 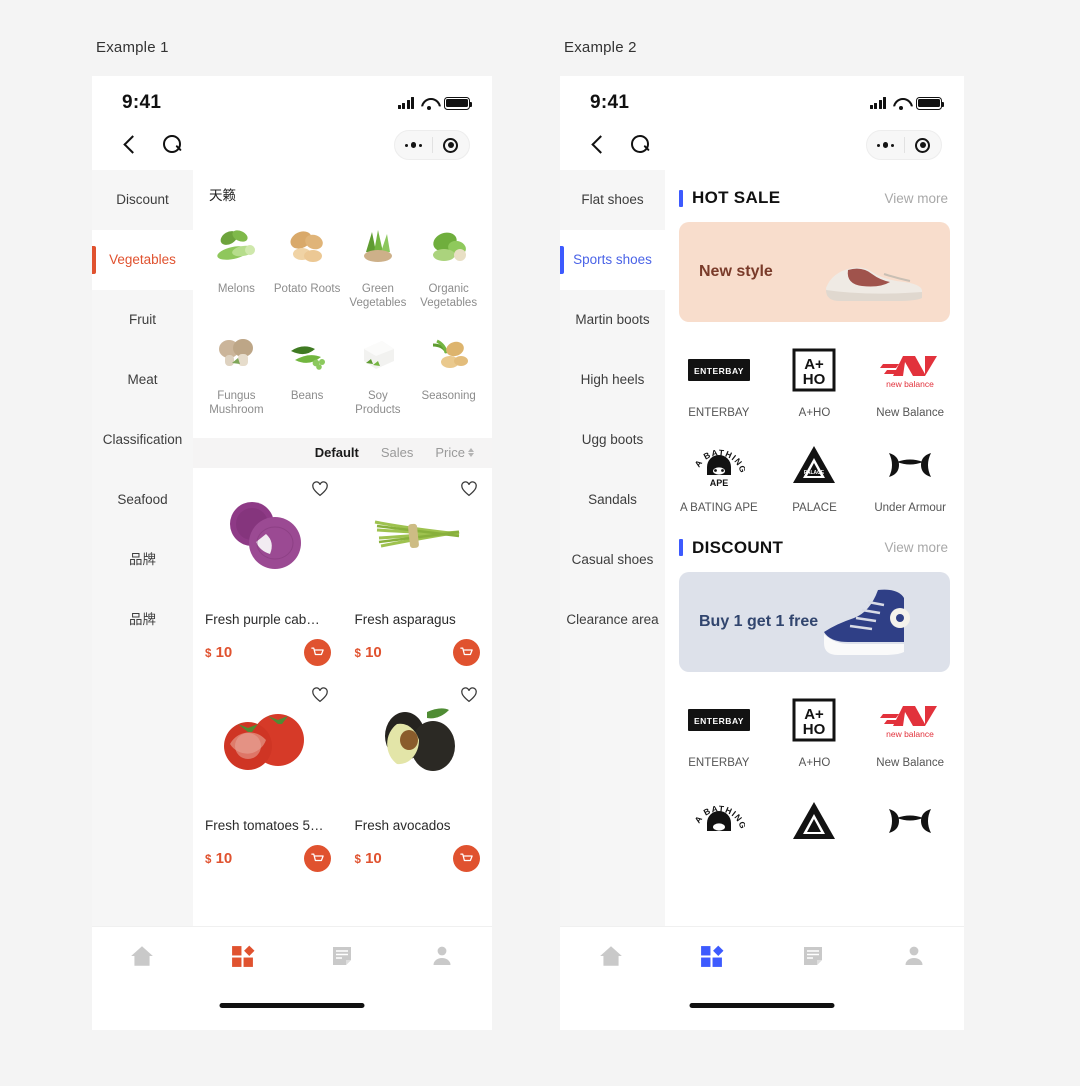 What do you see at coordinates (397, 452) in the screenshot?
I see `sort-option-sales: Sales` at bounding box center [397, 452].